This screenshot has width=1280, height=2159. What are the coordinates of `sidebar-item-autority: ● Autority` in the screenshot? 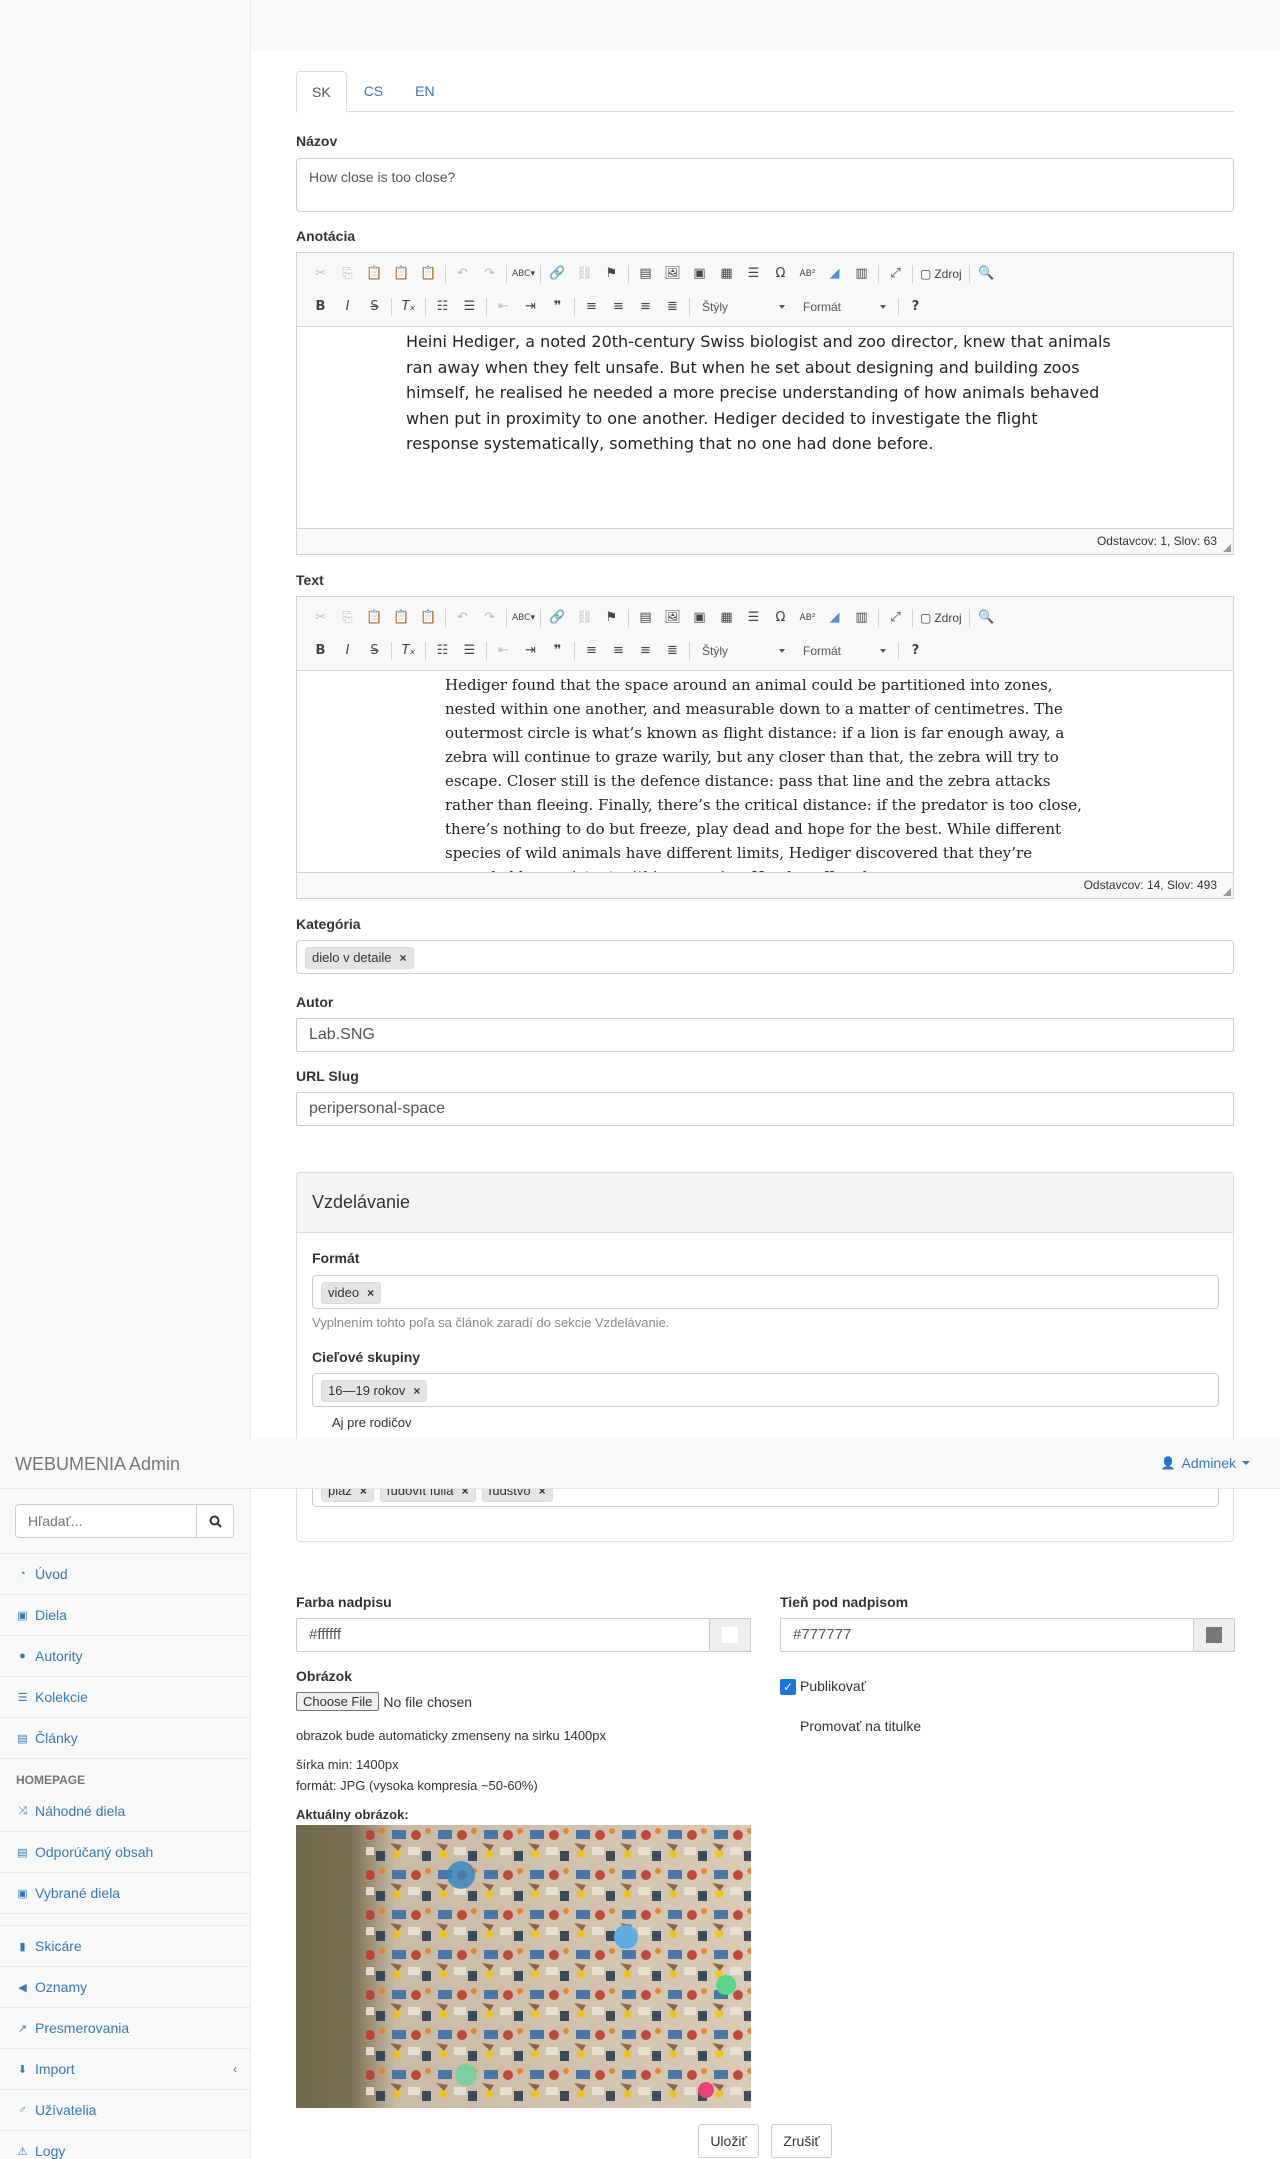 It's located at (125, 1656).